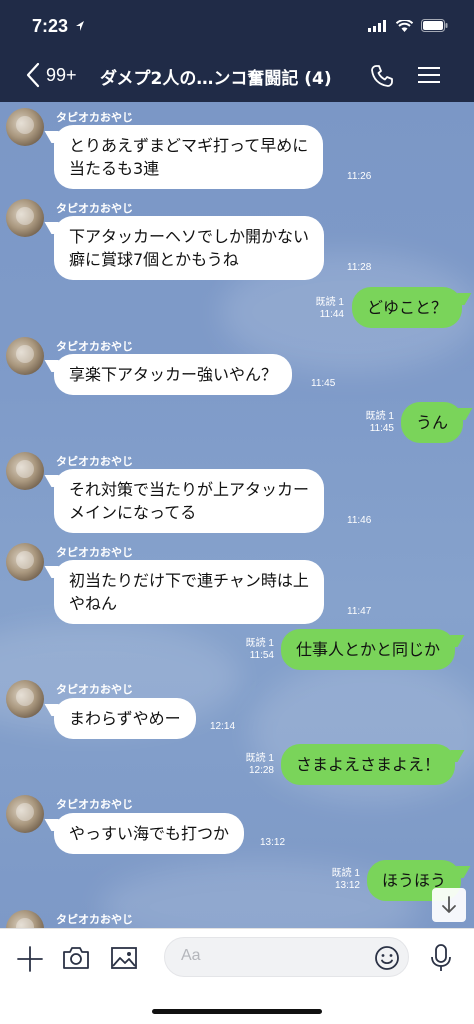 The width and height of the screenshot is (474, 1024). I want to click on home-indicator, so click(237, 1011).